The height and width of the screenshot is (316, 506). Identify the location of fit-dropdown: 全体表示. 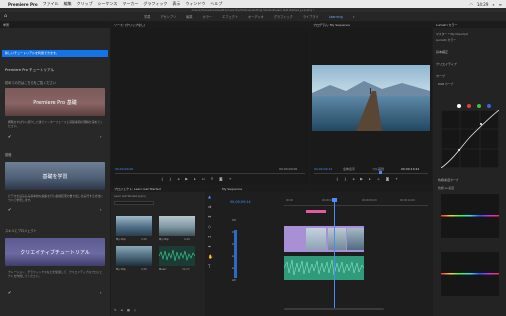
(349, 169).